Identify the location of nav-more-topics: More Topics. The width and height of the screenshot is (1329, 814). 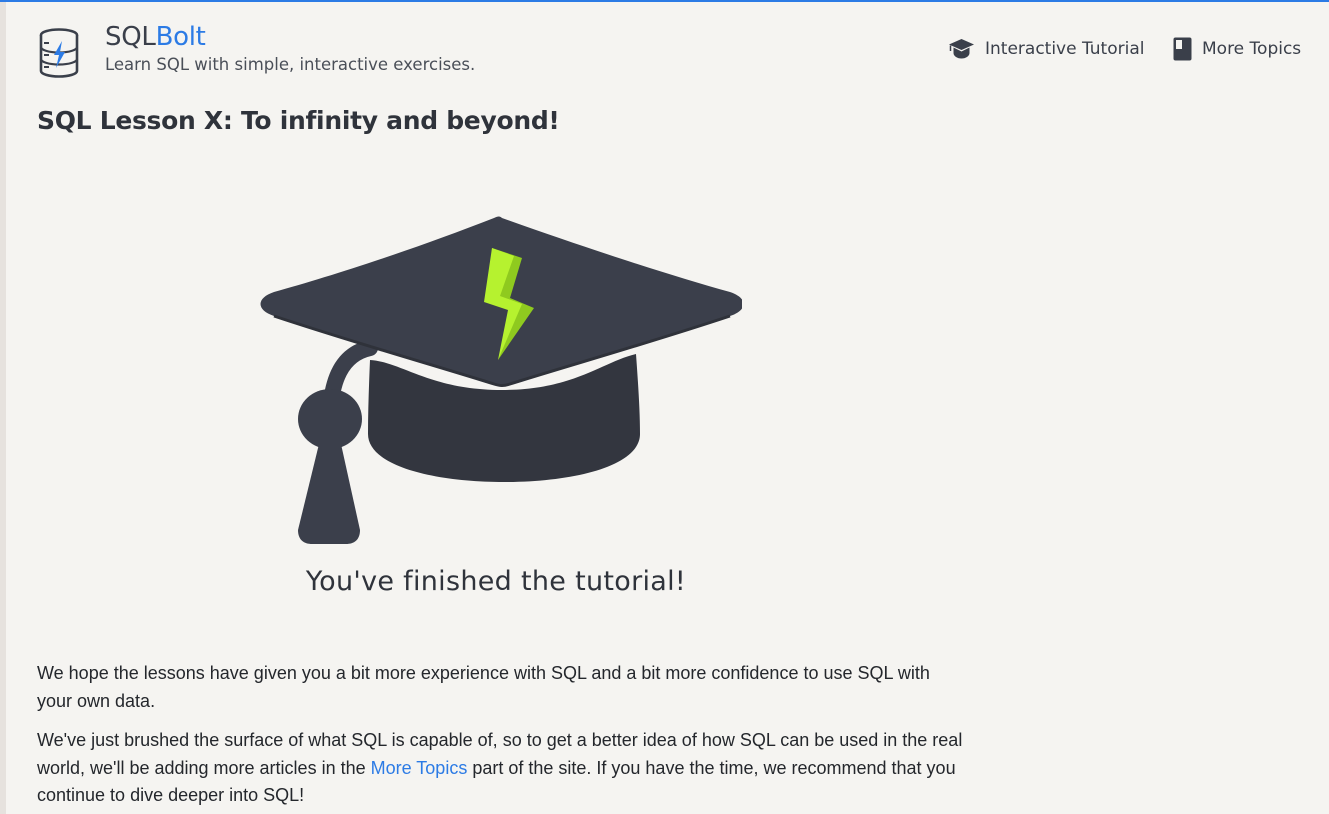
(1237, 49).